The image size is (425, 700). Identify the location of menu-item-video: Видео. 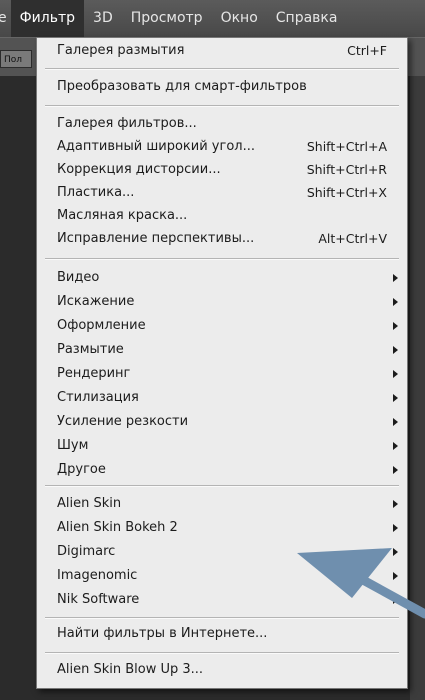
(222, 278).